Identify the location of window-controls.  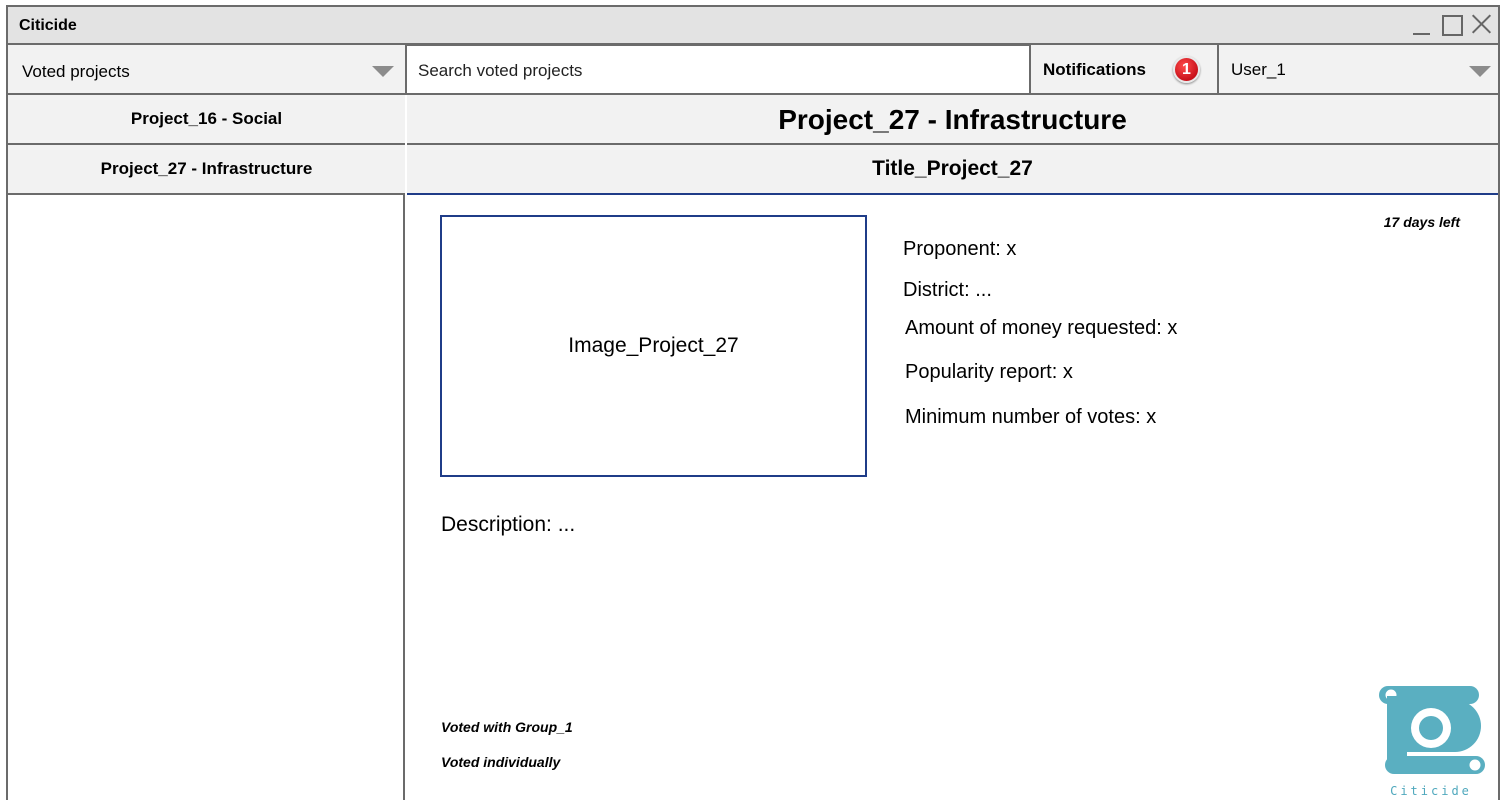
(1451, 25).